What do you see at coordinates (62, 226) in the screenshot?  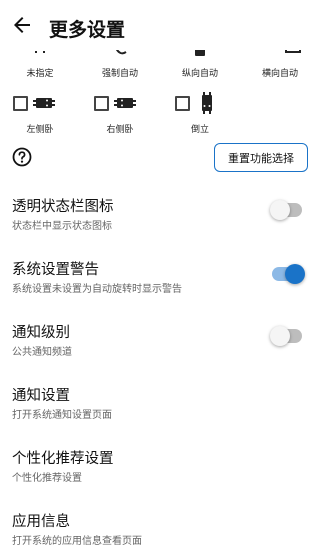 I see `setting-subtitle: 状态栏中显示状态图标` at bounding box center [62, 226].